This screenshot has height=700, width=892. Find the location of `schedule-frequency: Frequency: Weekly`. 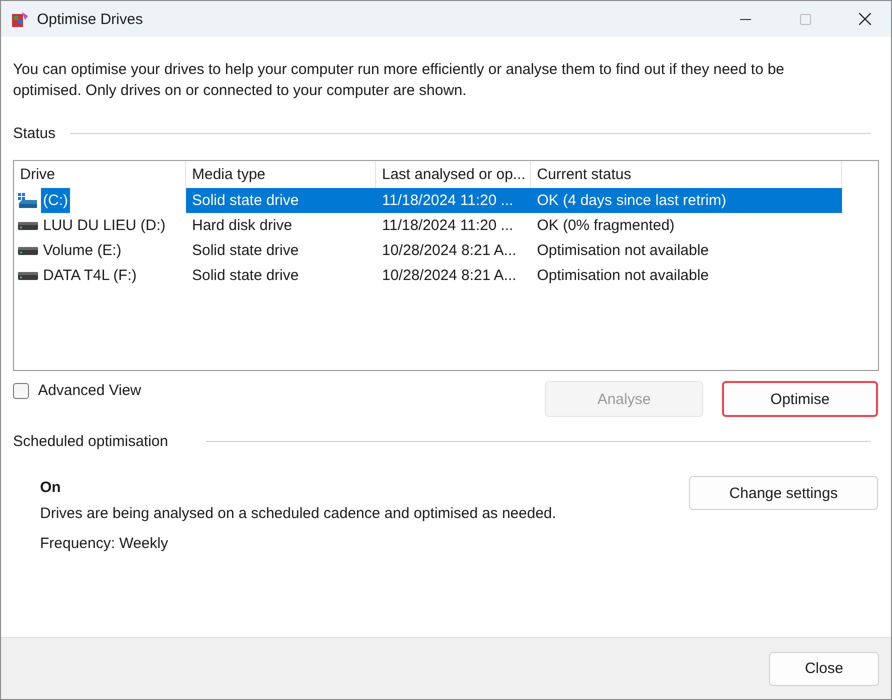

schedule-frequency: Frequency: Weekly is located at coordinates (105, 543).